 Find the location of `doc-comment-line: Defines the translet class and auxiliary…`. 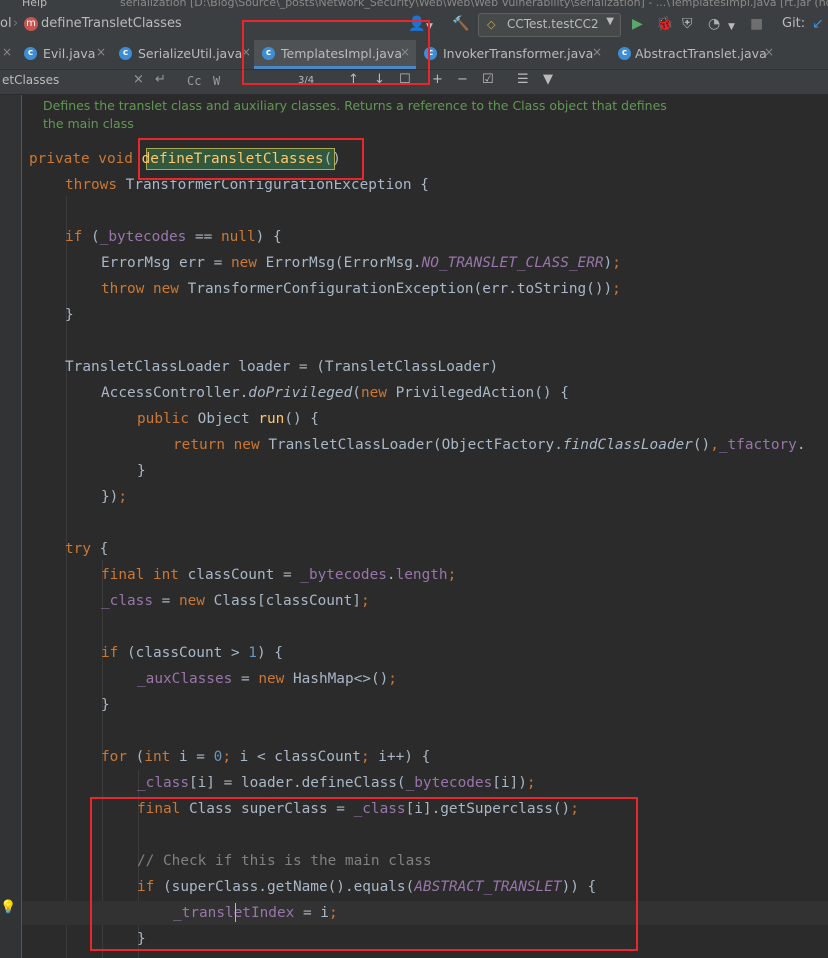

doc-comment-line: Defines the translet class and auxiliary… is located at coordinates (355, 105).